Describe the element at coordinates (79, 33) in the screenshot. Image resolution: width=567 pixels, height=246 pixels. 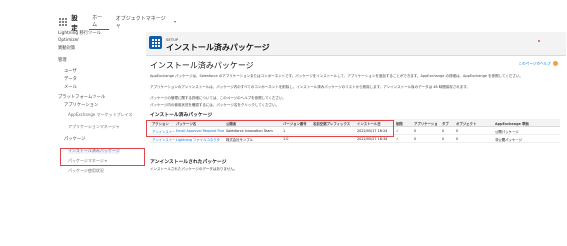
I see `sidebar-item: Lightning 移行ツール` at that location.